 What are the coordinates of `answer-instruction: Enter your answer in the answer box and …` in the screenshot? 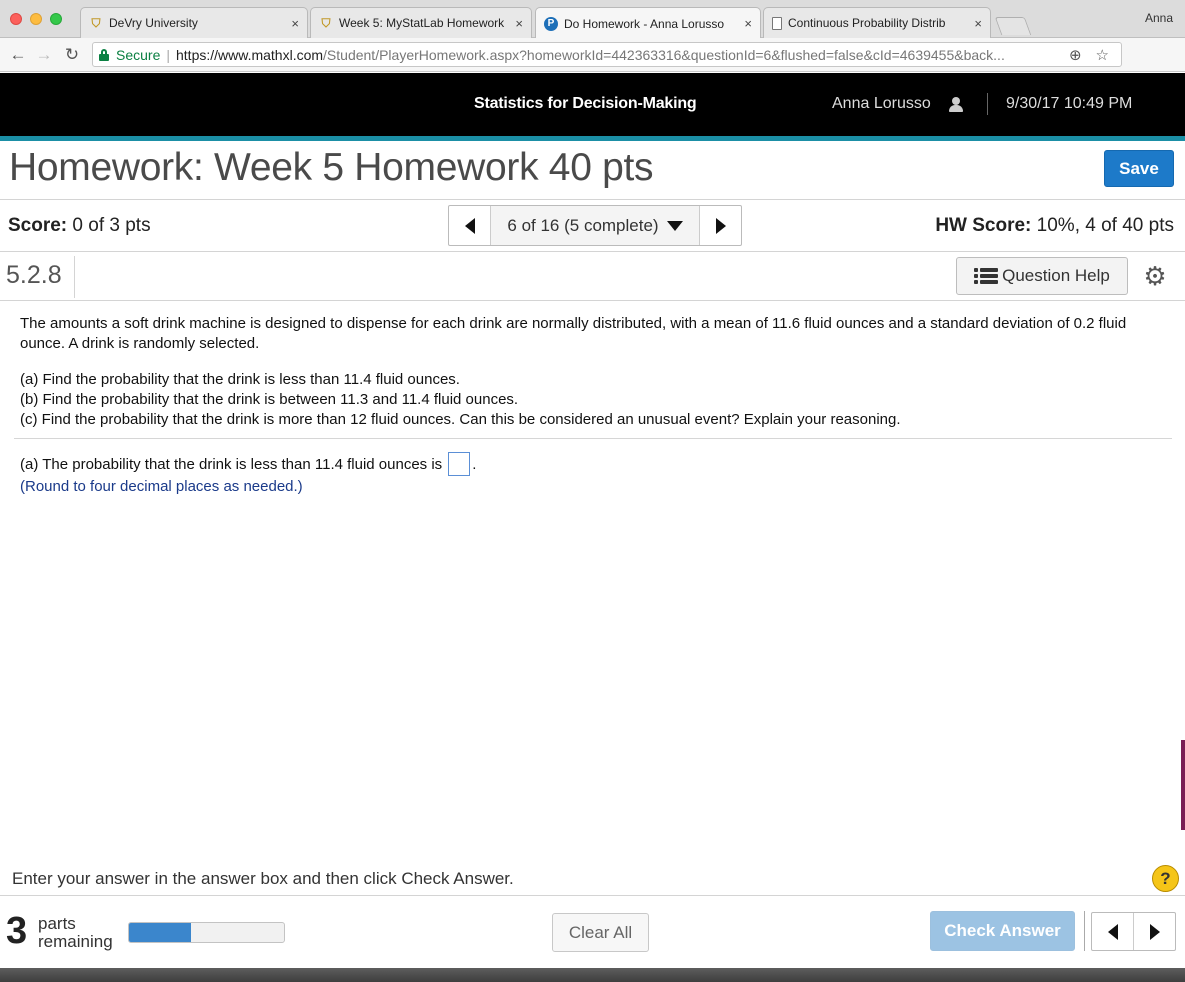 It's located at (263, 878).